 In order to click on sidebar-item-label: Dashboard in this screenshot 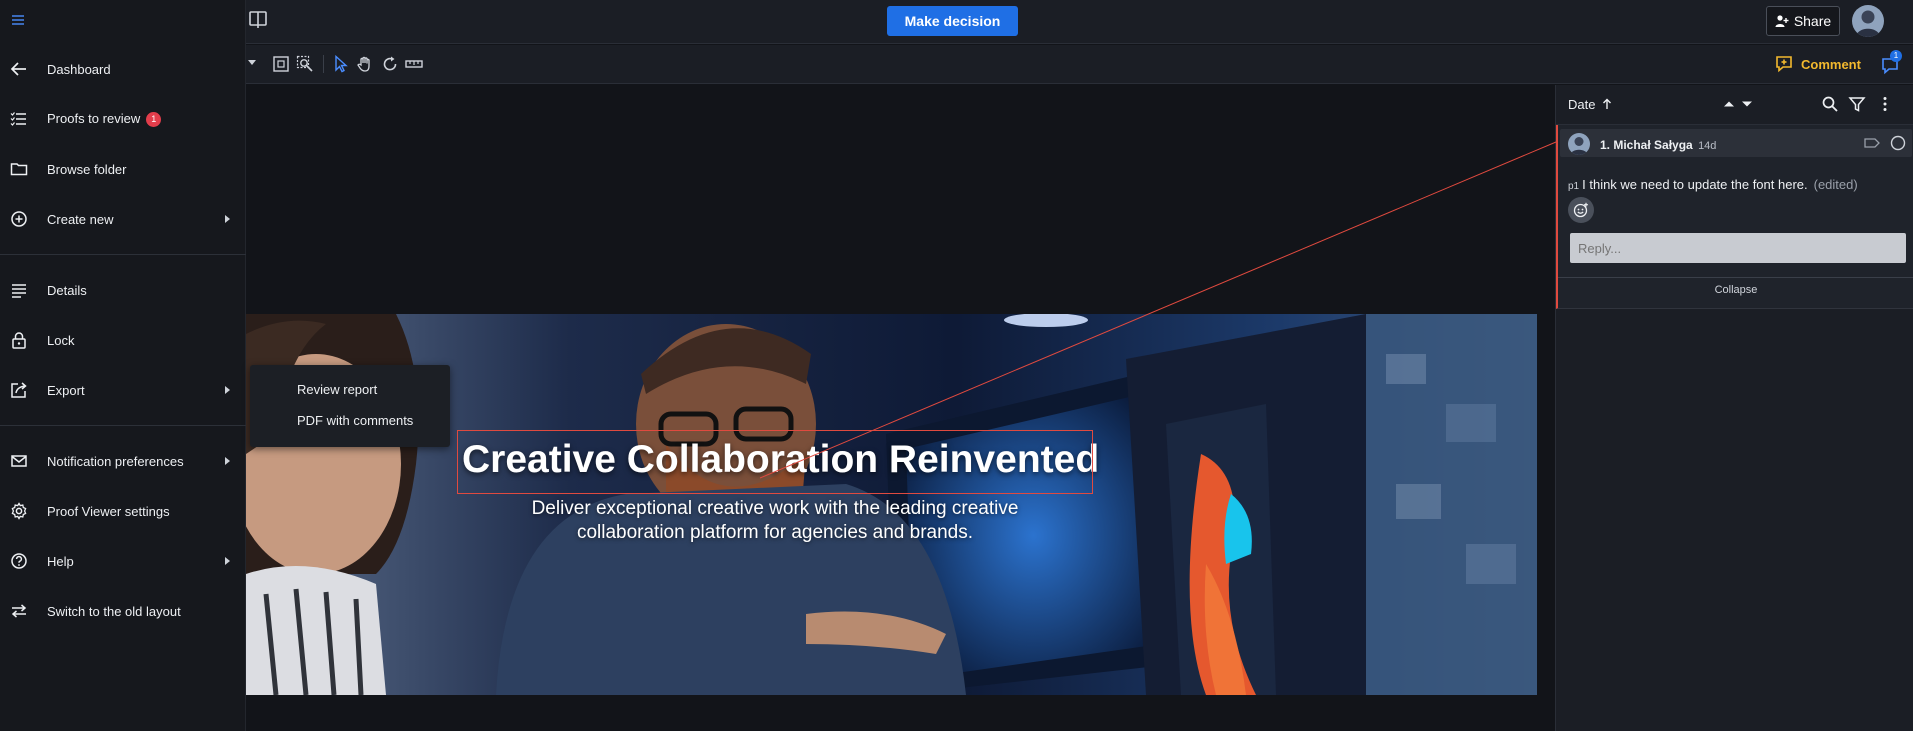, I will do `click(79, 69)`.